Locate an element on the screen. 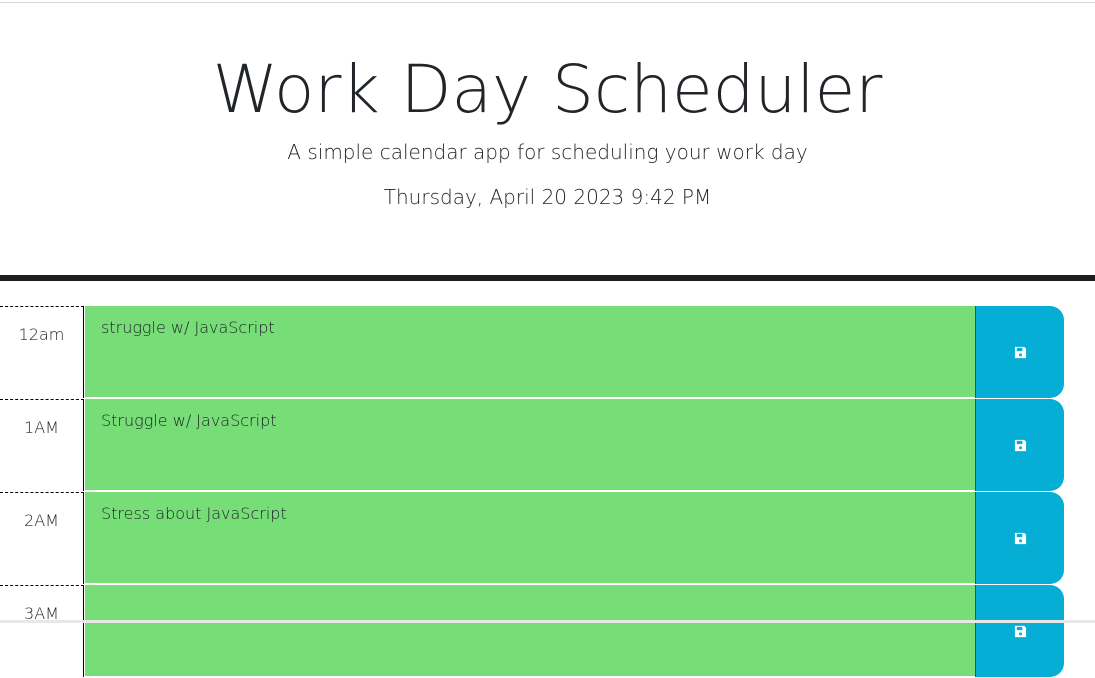  time-block-row: 1AM Struggle w/ JavaScript is located at coordinates (532, 445).